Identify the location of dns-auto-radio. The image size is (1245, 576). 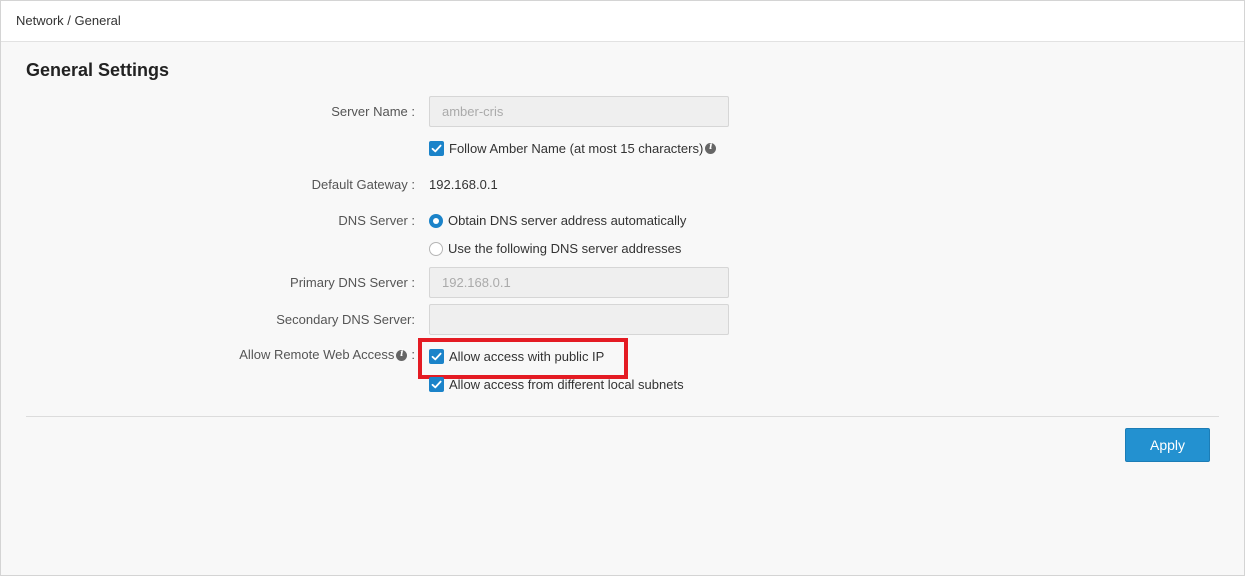
(436, 220).